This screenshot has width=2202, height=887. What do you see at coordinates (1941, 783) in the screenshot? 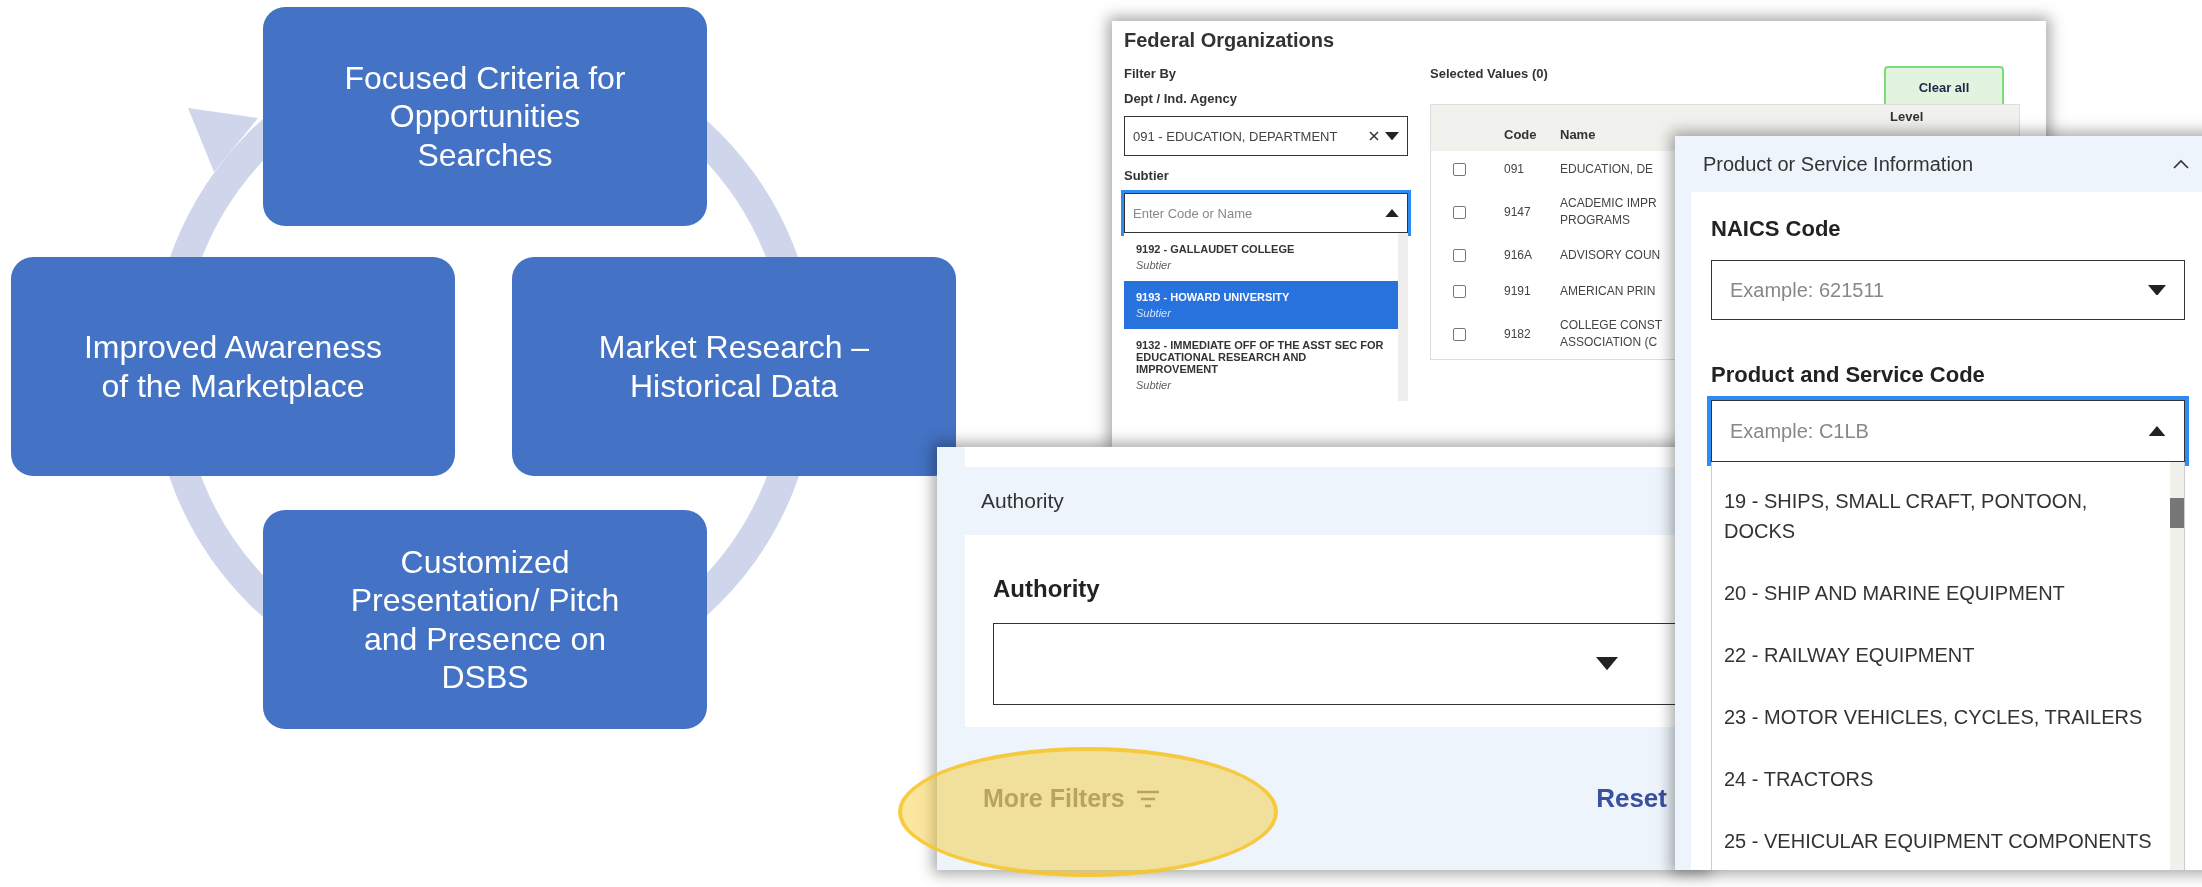
I see `psc-option: 24 - TRACTORS` at bounding box center [1941, 783].